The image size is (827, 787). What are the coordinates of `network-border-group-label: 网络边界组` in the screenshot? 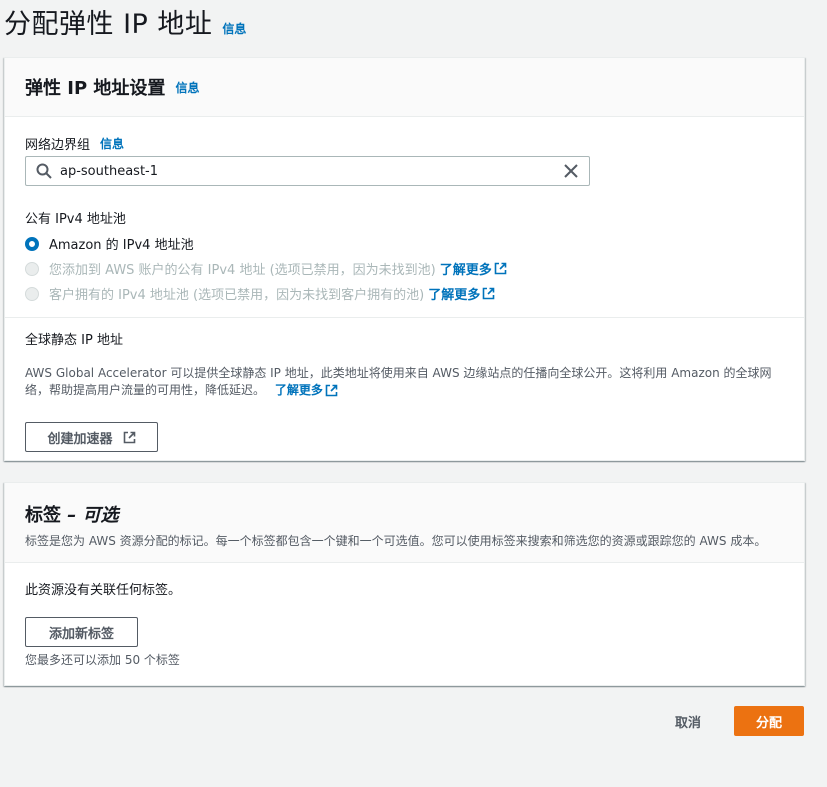 It's located at (58, 145).